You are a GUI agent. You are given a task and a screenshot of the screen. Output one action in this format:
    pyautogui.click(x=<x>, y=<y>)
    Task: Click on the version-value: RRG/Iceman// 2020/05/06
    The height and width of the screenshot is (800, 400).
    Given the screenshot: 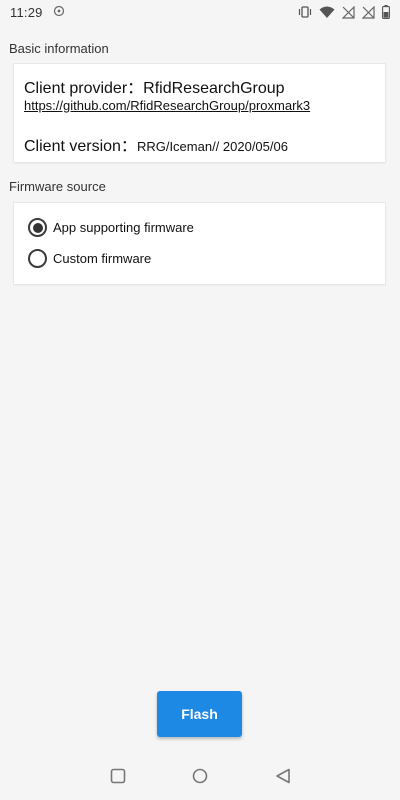 What is the action you would take?
    pyautogui.click(x=212, y=146)
    